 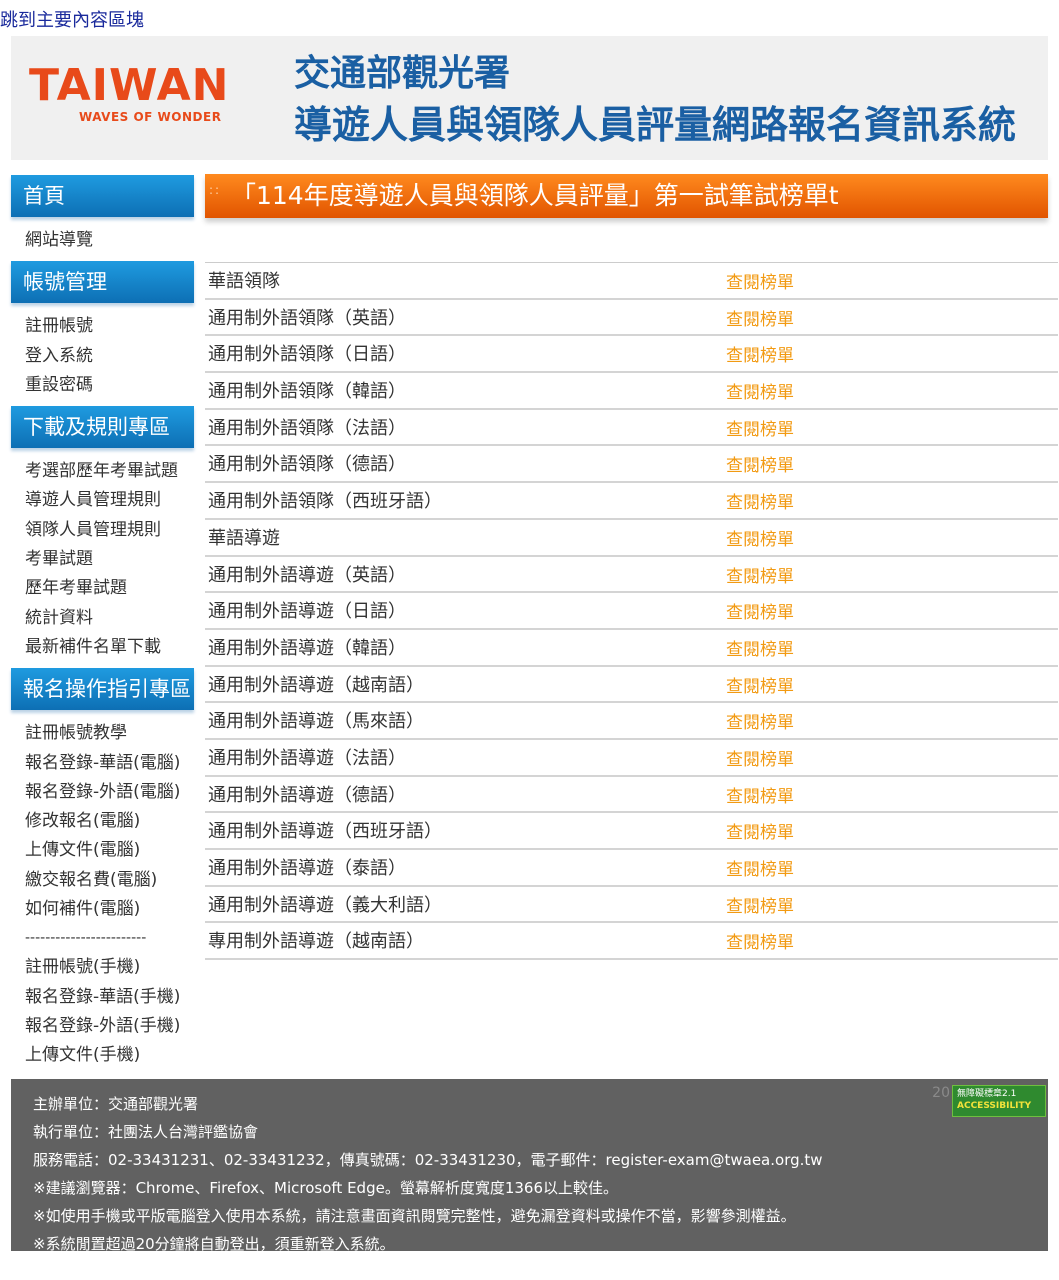 I want to click on table-row: 通用制外語導遊（馬來語） 查閱榜單, so click(x=631, y=721).